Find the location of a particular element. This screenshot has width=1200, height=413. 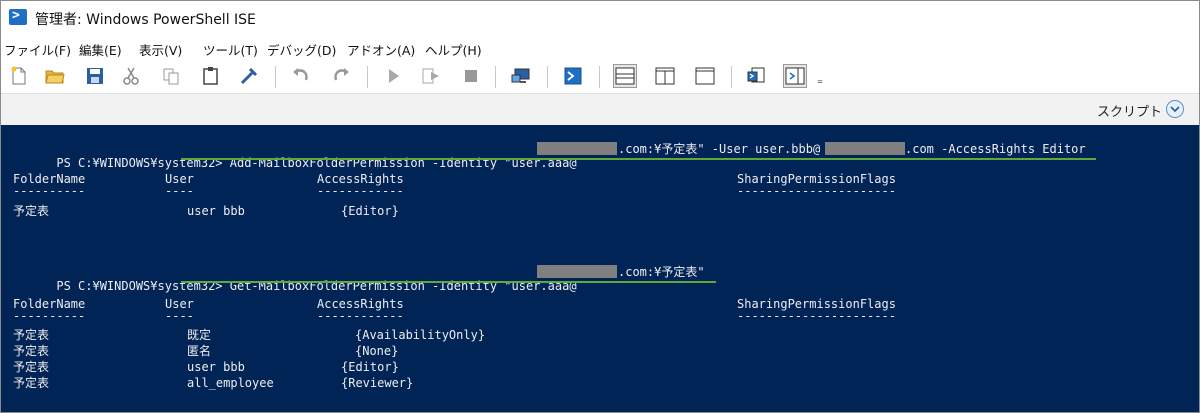

open-folder-icon is located at coordinates (55, 76).